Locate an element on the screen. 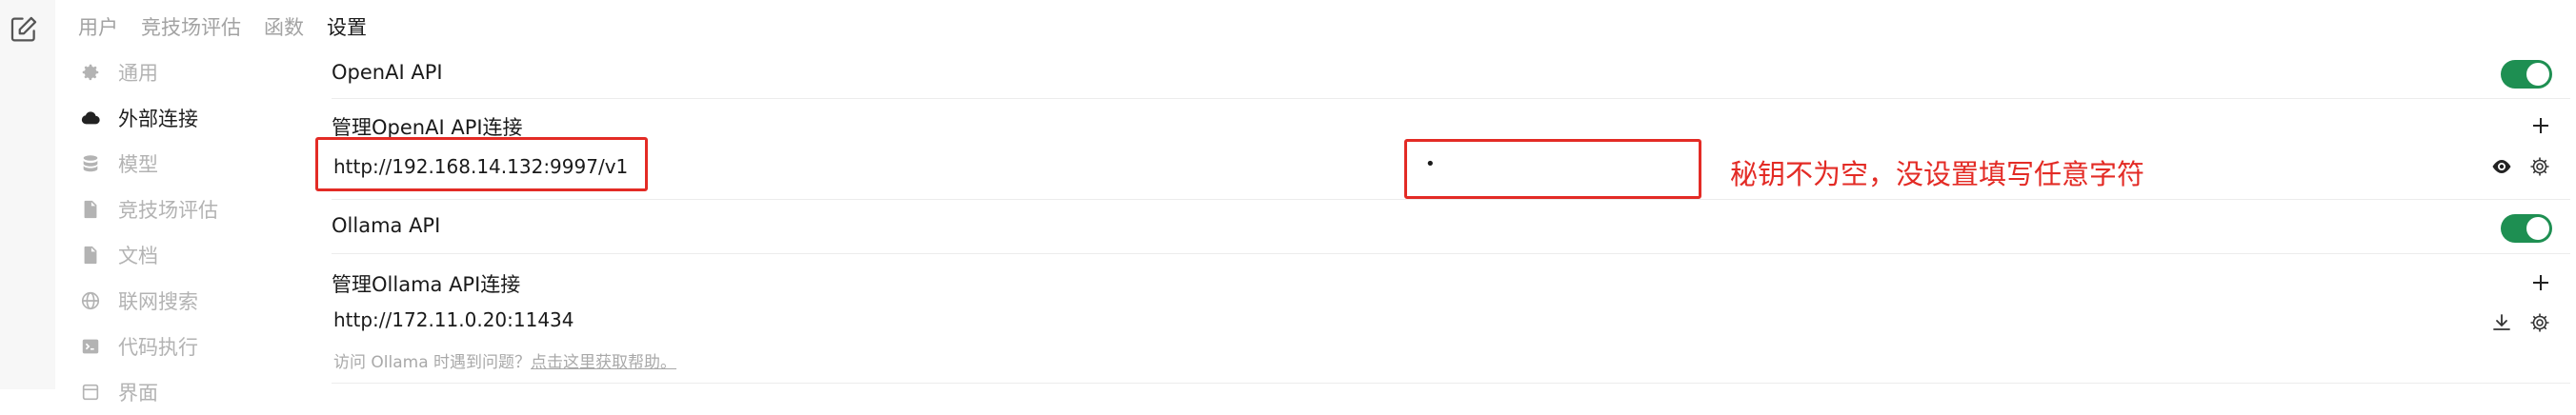 The height and width of the screenshot is (415, 2576). openai-url-field: http://192.168.14.132:9997/v1 is located at coordinates (480, 166).